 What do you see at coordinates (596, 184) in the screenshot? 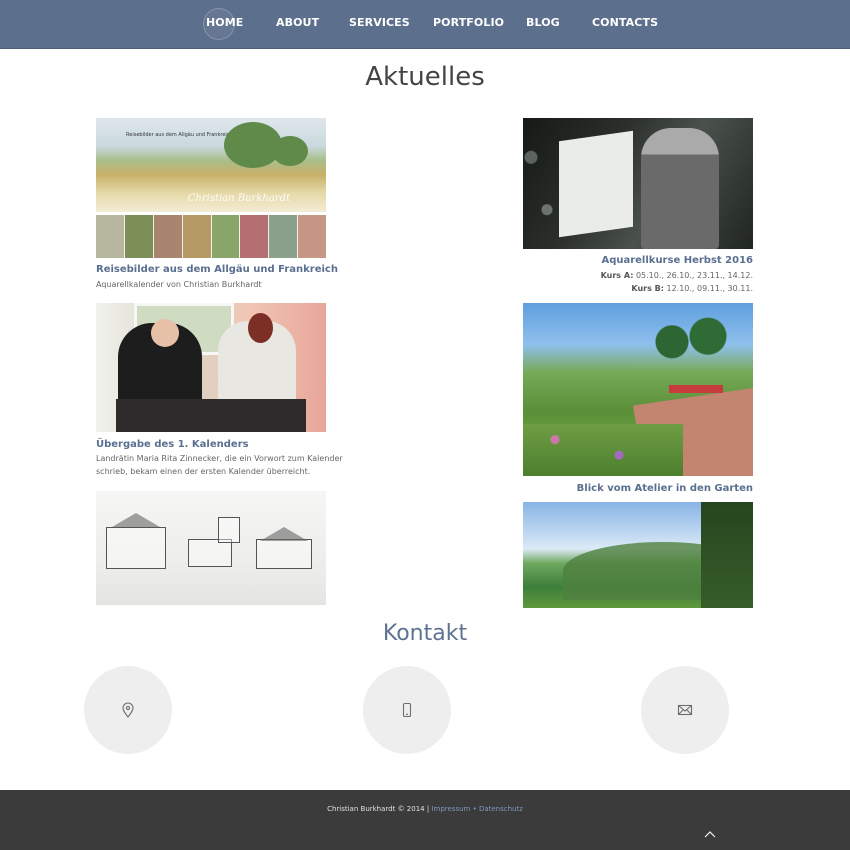
I see `painting-canvas` at bounding box center [596, 184].